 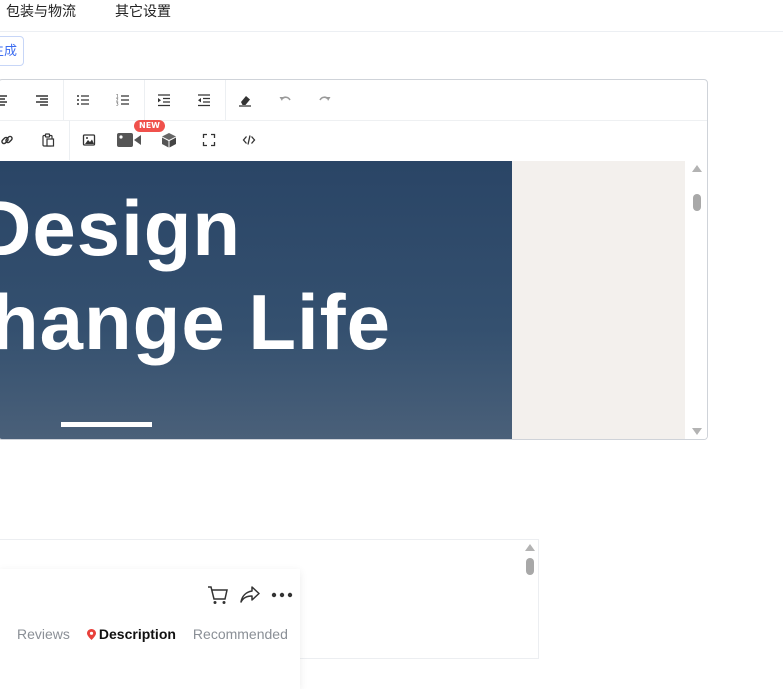 I want to click on banner-headline-line1: Design, so click(x=121, y=228).